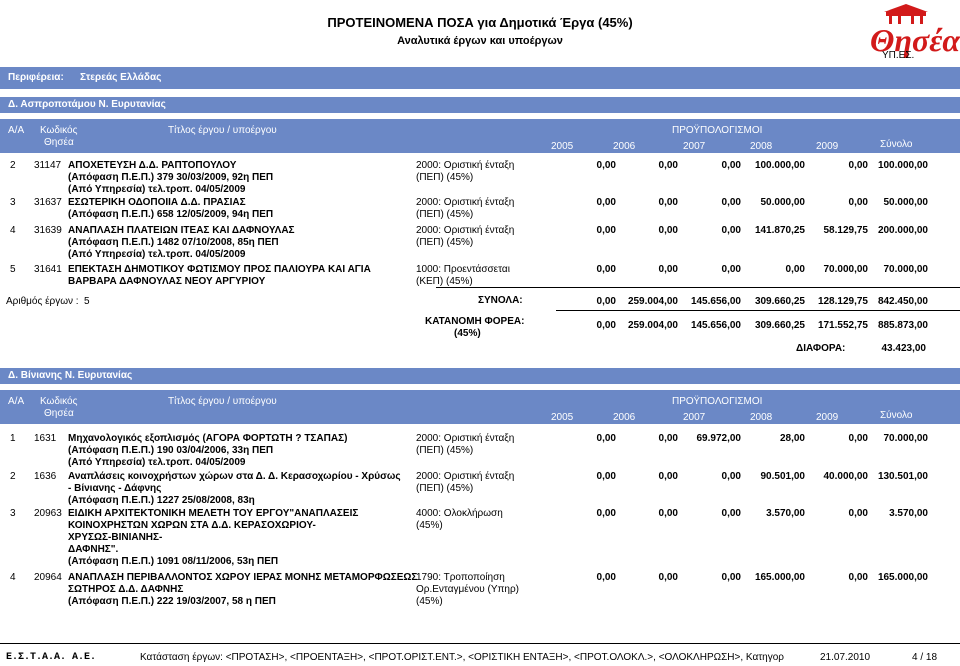 This screenshot has height=666, width=960. I want to click on row-status: (ΚΕΠ) (45%), so click(444, 281).